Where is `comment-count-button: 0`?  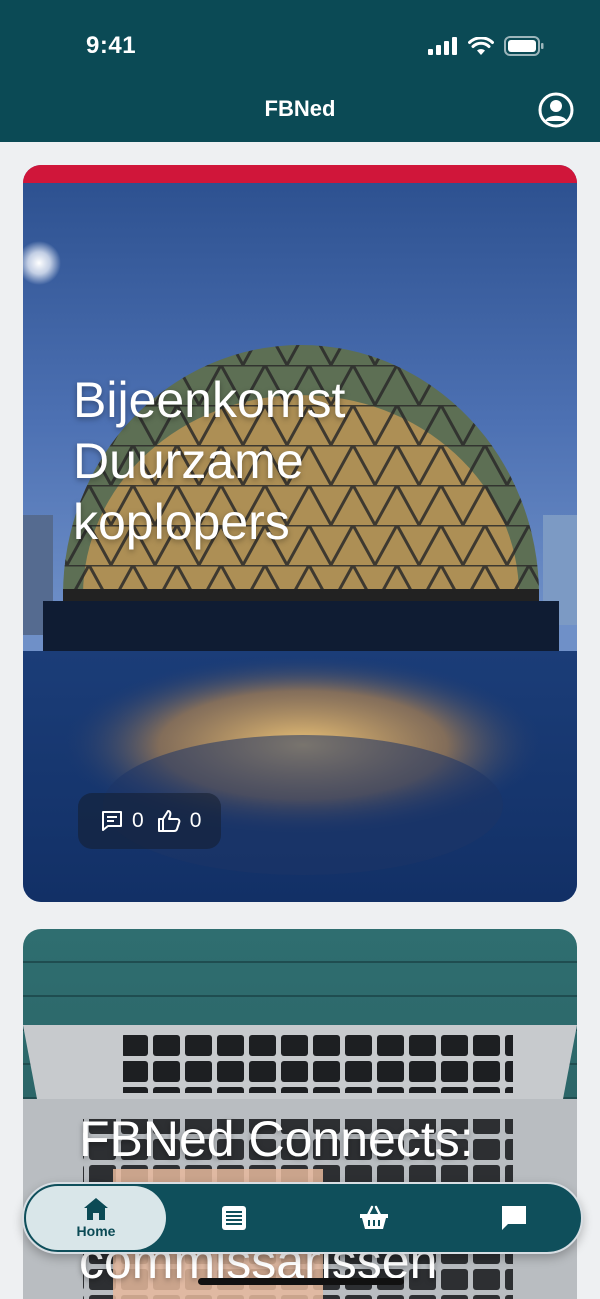 comment-count-button: 0 is located at coordinates (122, 821).